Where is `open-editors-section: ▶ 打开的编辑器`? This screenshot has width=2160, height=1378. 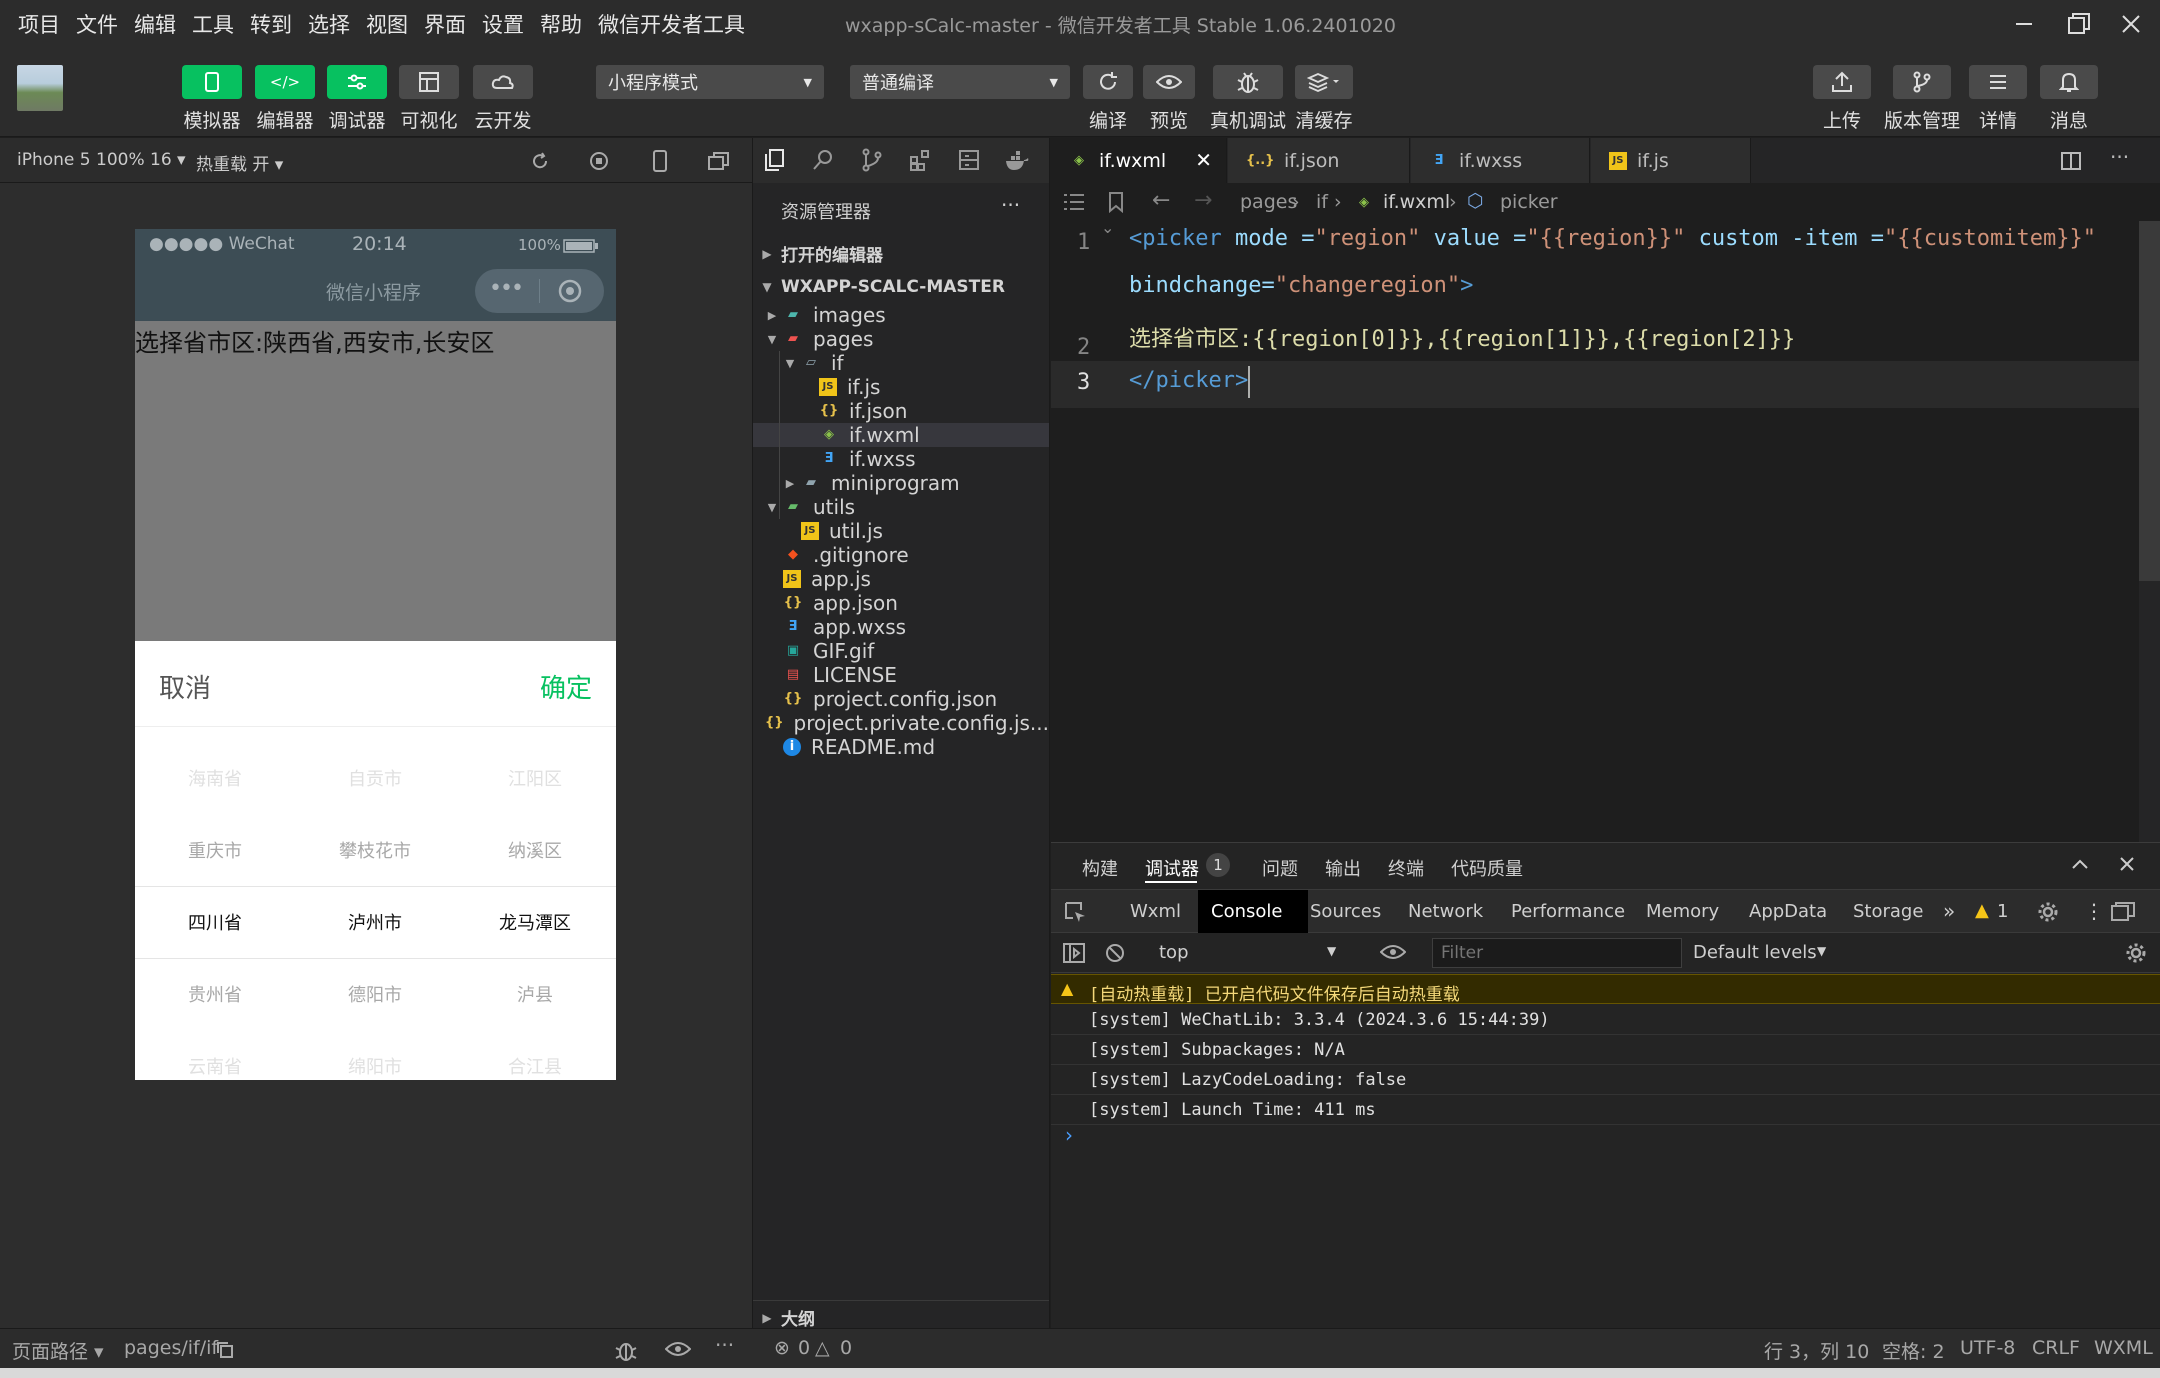 open-editors-section: ▶ 打开的编辑器 is located at coordinates (901, 253).